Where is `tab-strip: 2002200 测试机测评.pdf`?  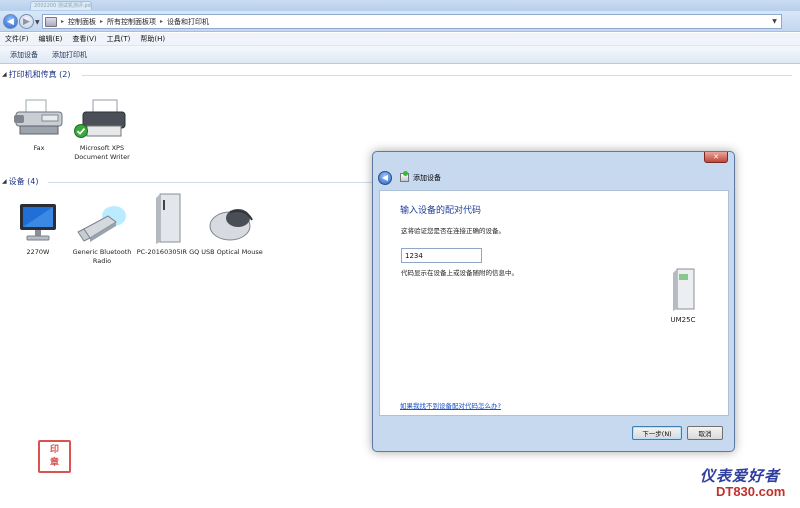 tab-strip: 2002200 测试机测评.pdf is located at coordinates (400, 5).